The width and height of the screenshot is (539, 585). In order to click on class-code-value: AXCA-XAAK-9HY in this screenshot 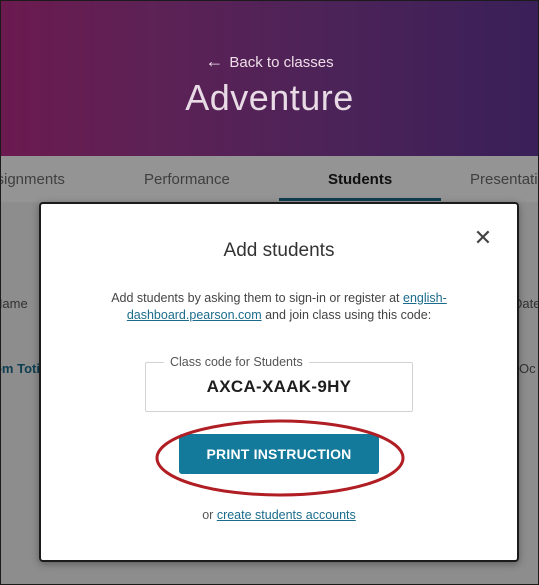, I will do `click(279, 387)`.